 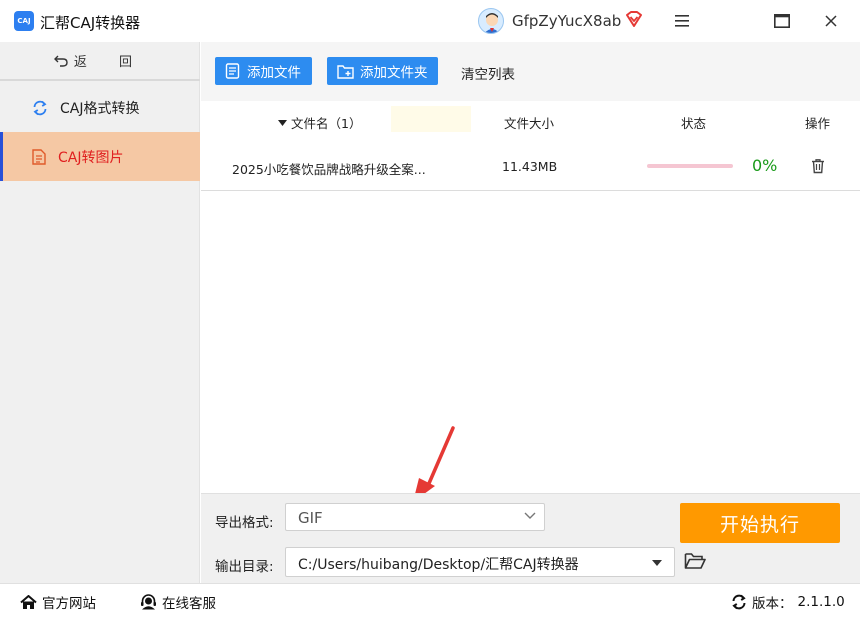 What do you see at coordinates (530, 71) in the screenshot?
I see `toolbar: 添加文件 添加文件夹 清空列表` at bounding box center [530, 71].